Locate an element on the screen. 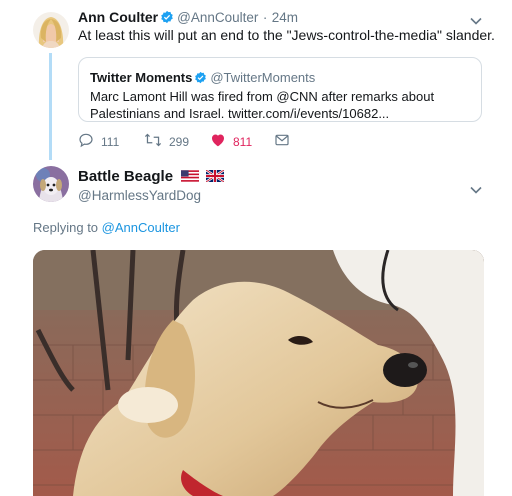 Image resolution: width=512 pixels, height=496 pixels. tweet2-author-name: Battle Beagle is located at coordinates (125, 176).